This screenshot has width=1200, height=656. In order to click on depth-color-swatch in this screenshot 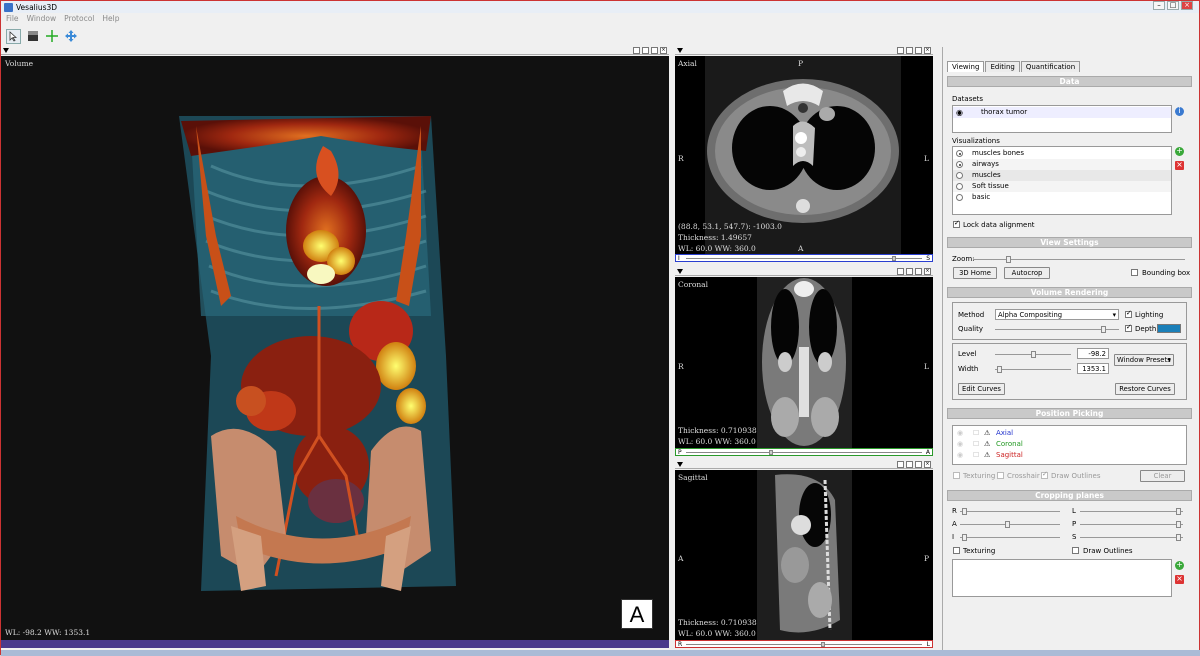, I will do `click(1169, 328)`.